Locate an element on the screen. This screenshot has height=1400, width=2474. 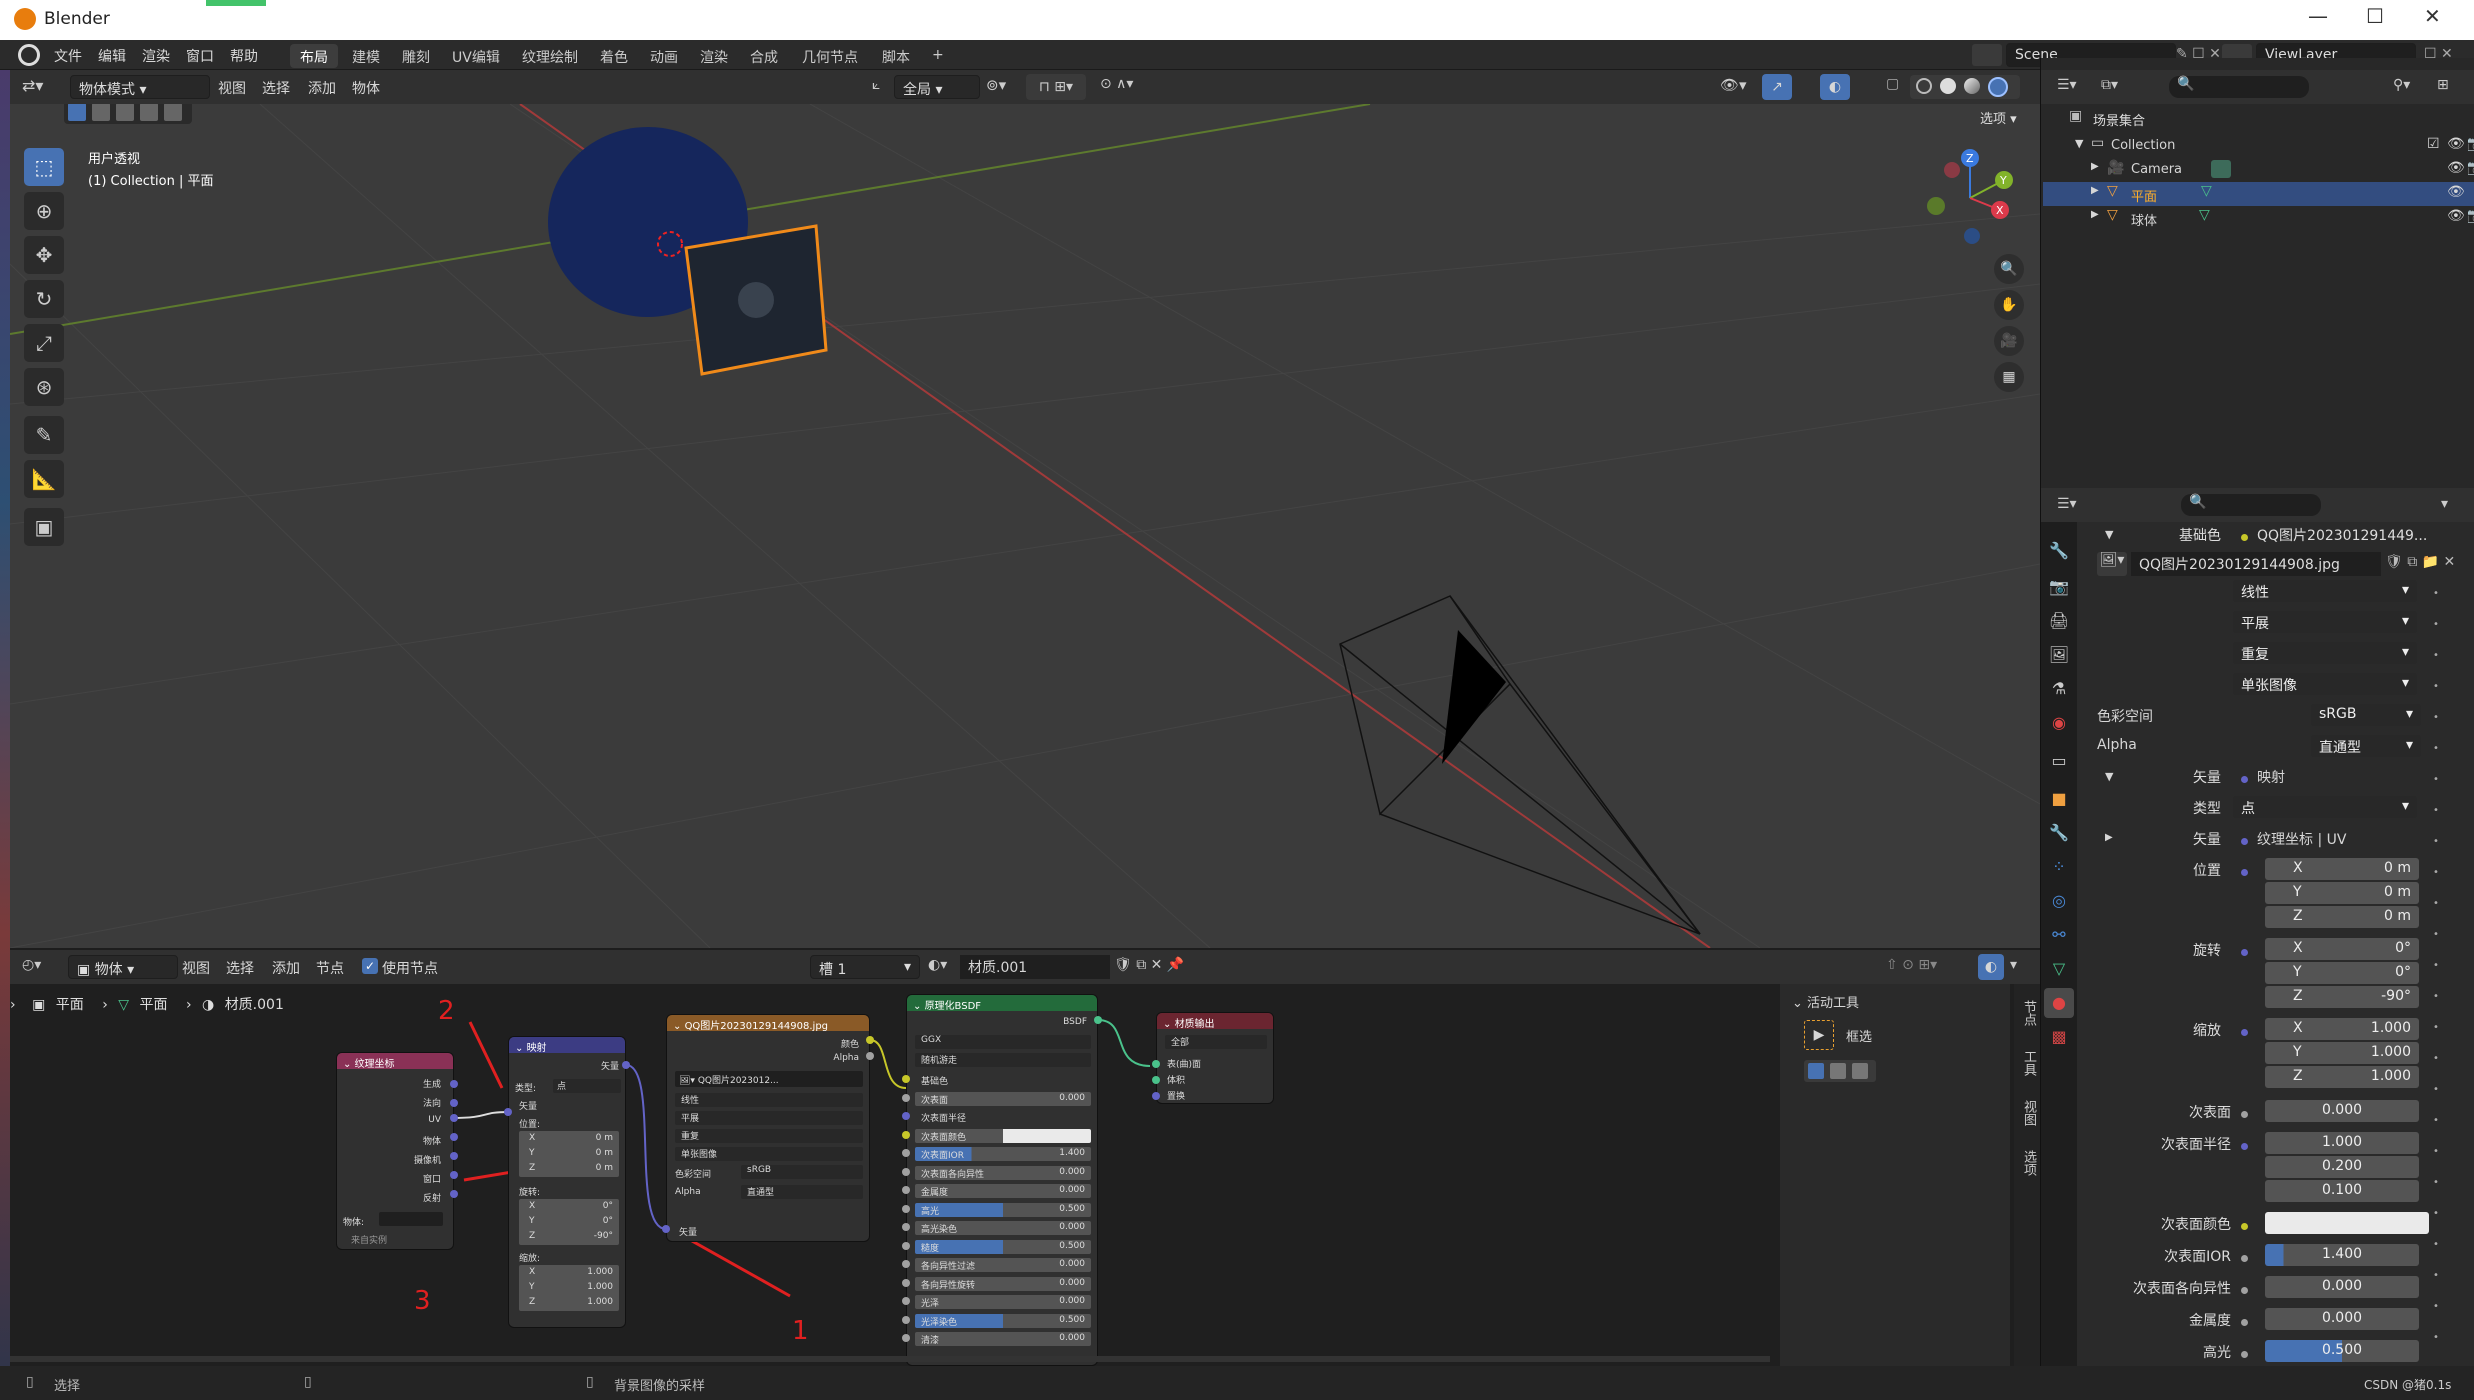
rendered-shading-icon is located at coordinates (1998, 87).